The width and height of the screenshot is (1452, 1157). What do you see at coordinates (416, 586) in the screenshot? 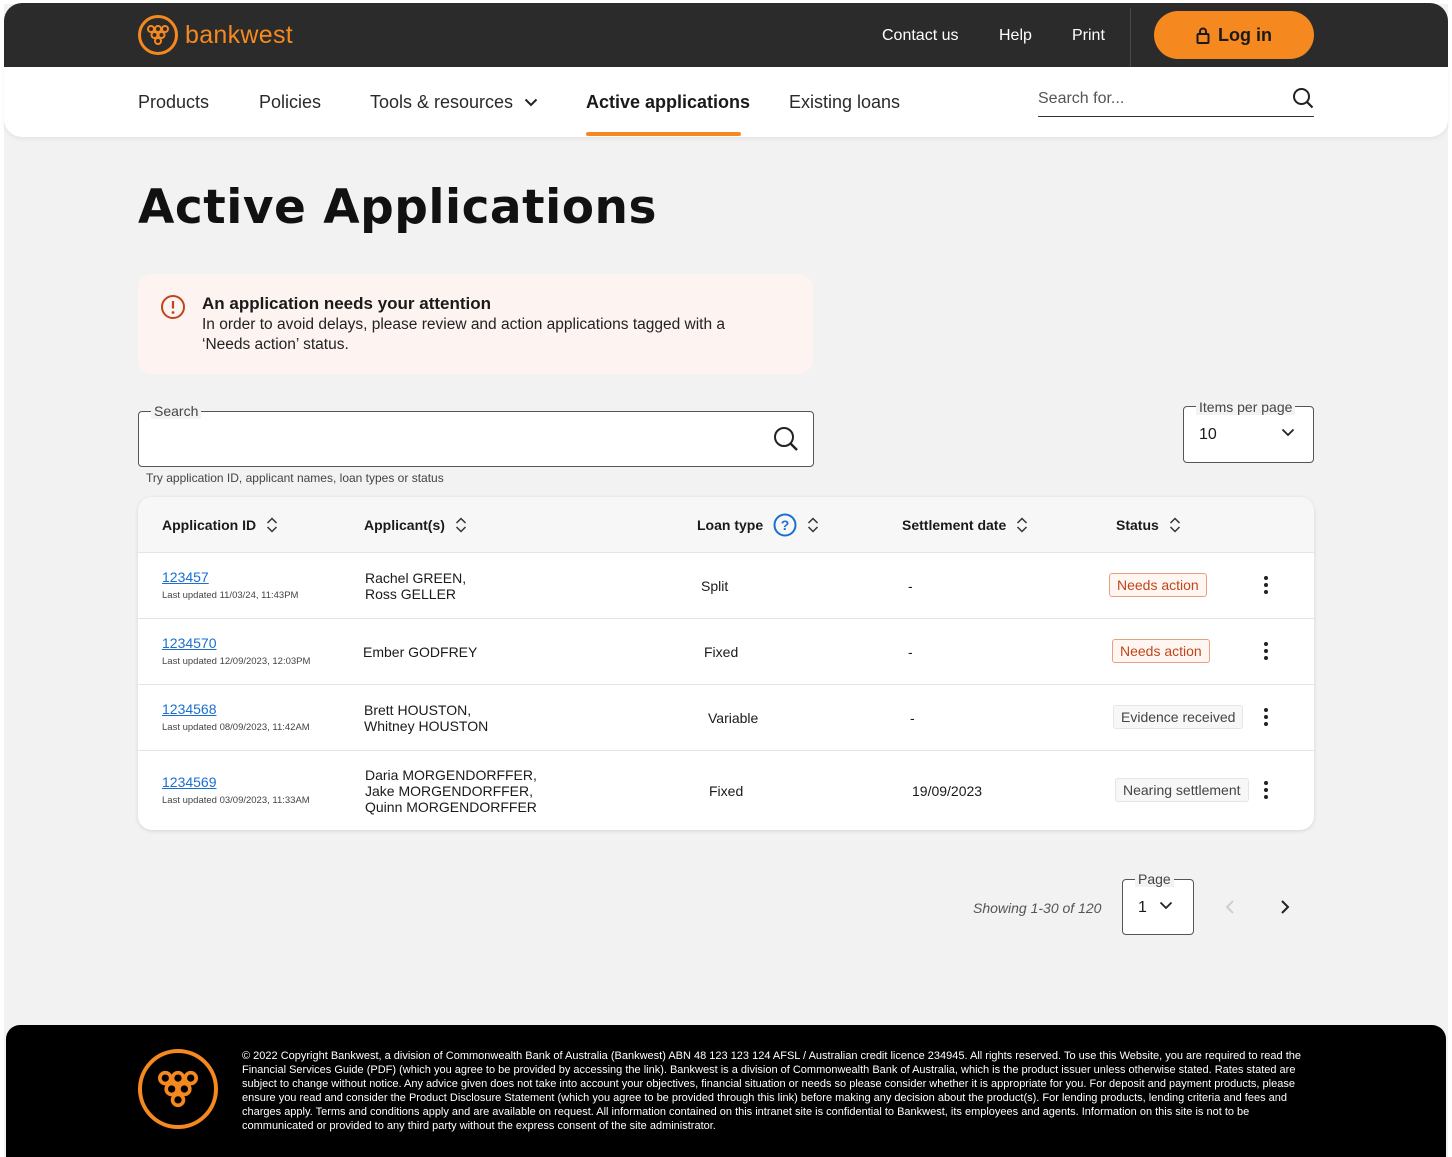
I see `applicants: Rachel GREEN, Ross GELLER` at bounding box center [416, 586].